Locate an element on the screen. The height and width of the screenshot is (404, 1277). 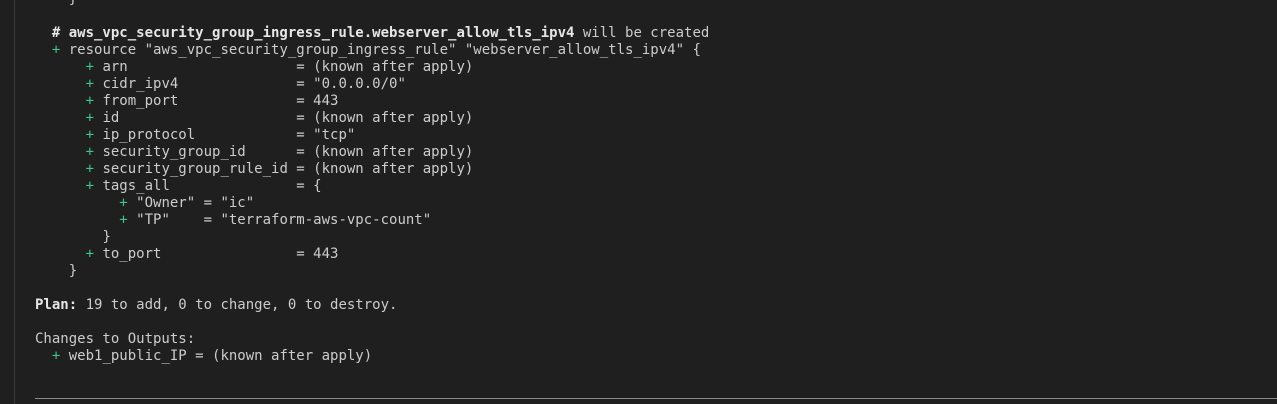
line-text: Changes to Outputs: is located at coordinates (115, 339).